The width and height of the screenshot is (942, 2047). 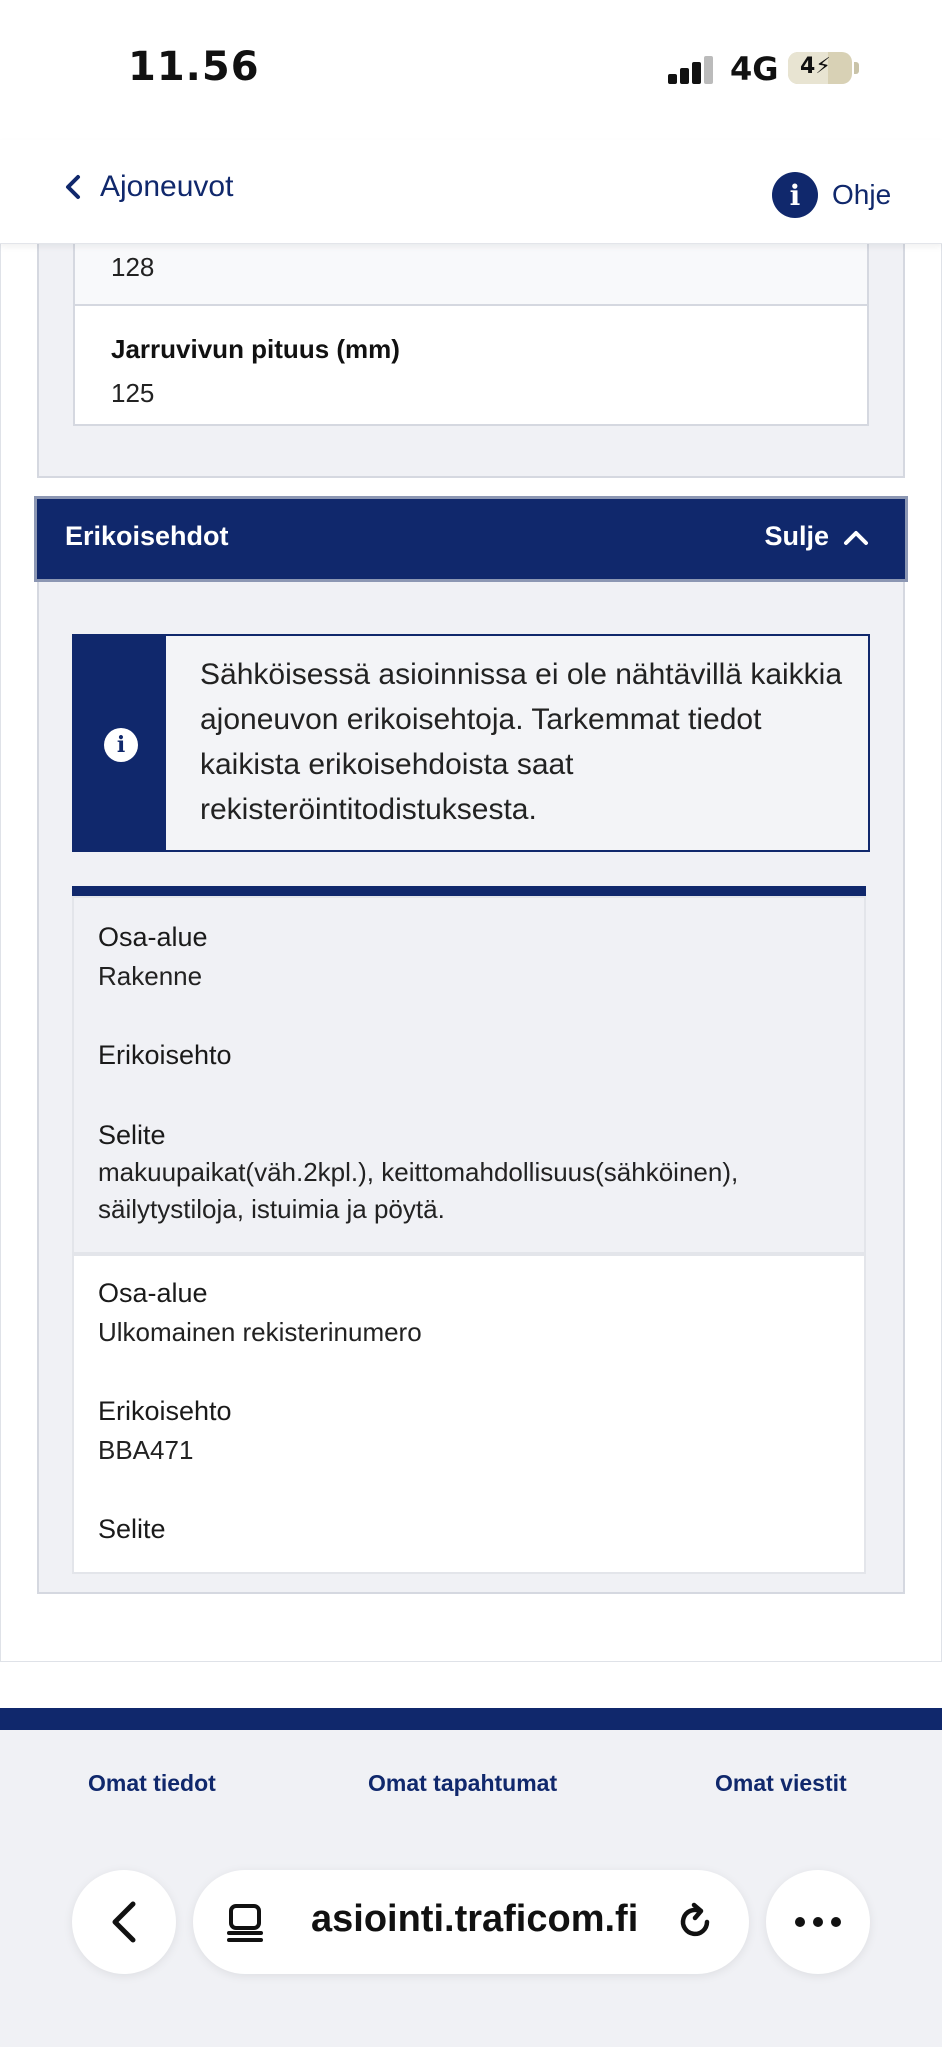 I want to click on url-text: asiointi.traficom.fi, so click(x=475, y=1919).